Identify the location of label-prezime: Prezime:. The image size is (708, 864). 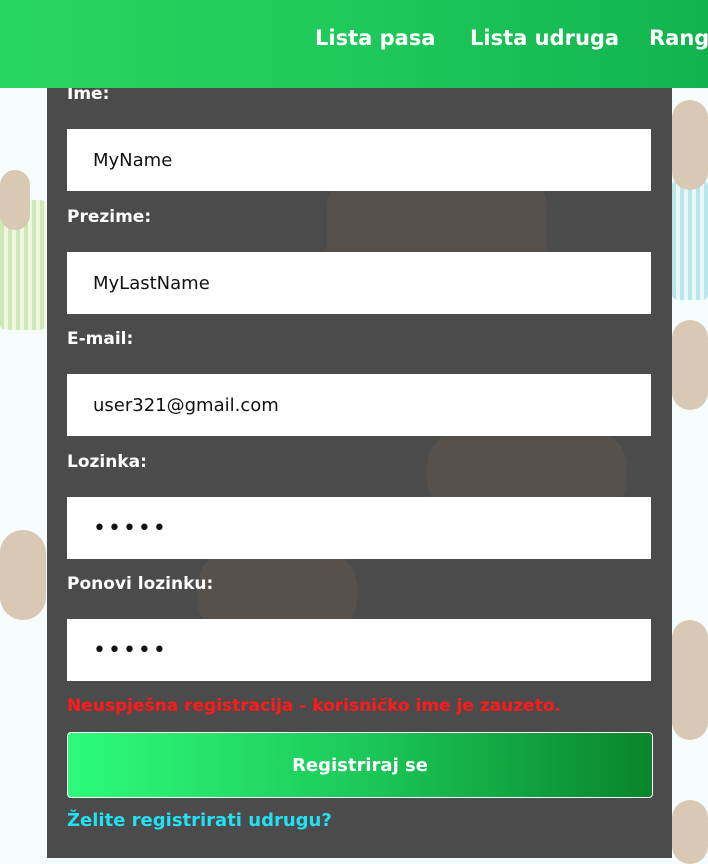
(109, 217).